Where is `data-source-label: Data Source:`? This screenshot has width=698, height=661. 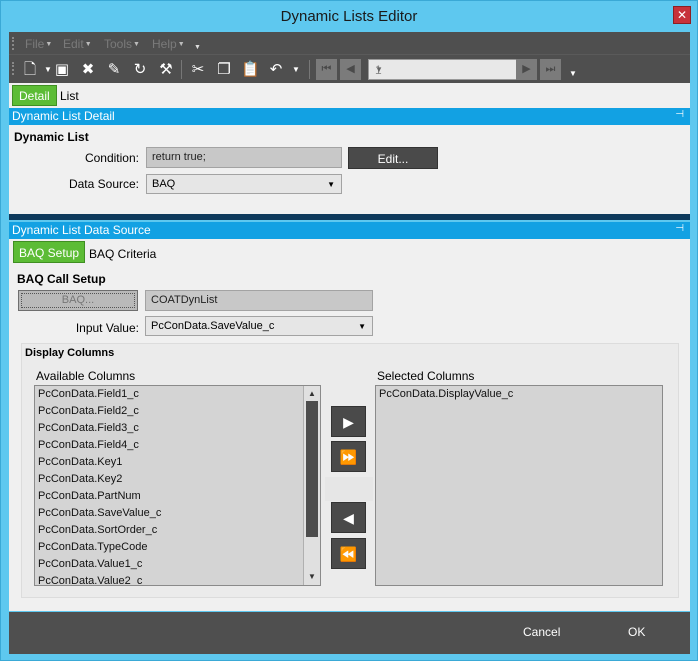
data-source-label: Data Source: is located at coordinates (103, 184).